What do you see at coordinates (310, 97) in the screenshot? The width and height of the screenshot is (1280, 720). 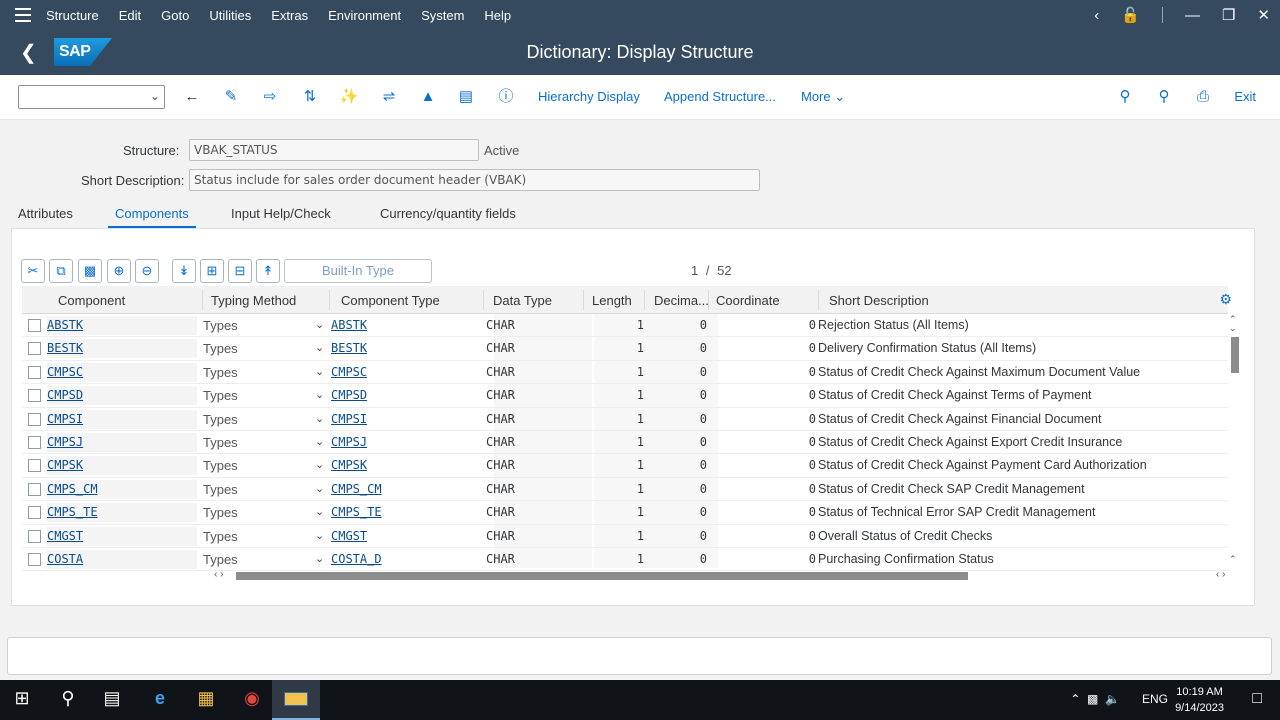 I see `check-icon: ⇅` at bounding box center [310, 97].